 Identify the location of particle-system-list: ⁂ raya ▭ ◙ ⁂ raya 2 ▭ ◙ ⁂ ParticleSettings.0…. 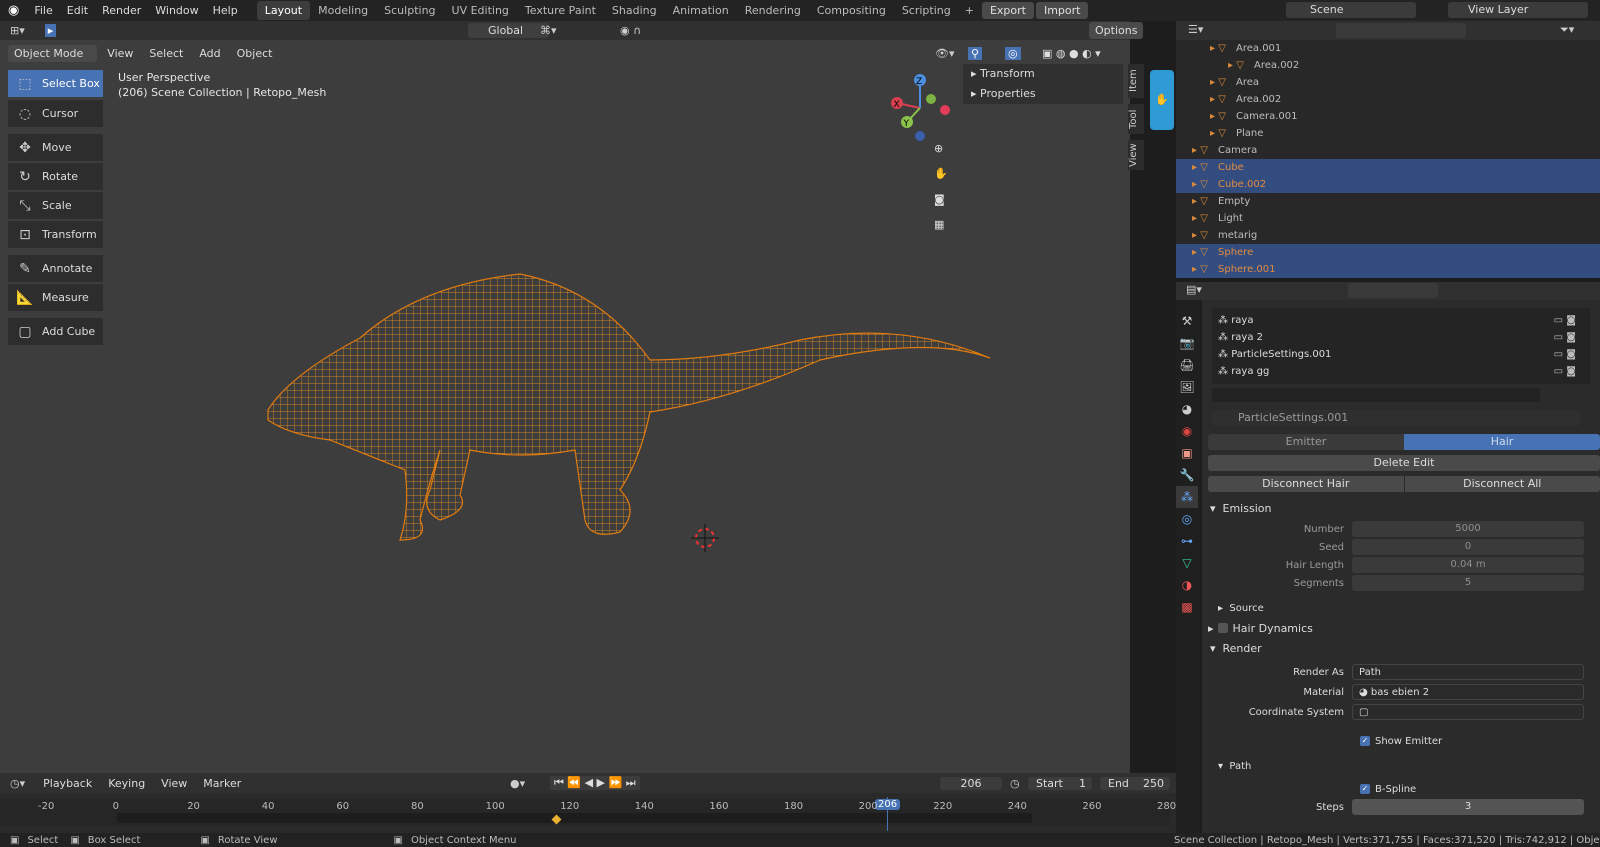
(1401, 346).